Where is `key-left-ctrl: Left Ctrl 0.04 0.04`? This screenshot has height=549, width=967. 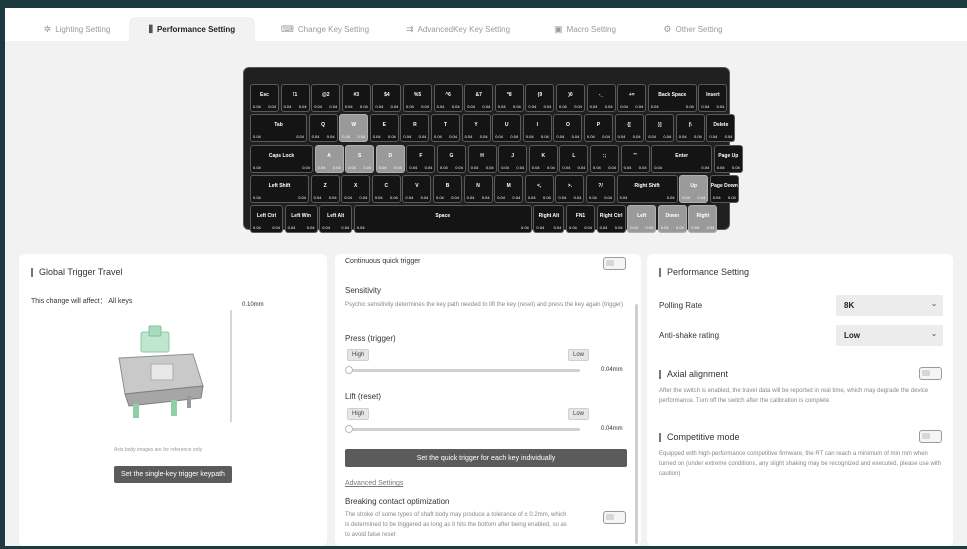
key-left-ctrl: Left Ctrl 0.04 0.04 is located at coordinates (266, 219).